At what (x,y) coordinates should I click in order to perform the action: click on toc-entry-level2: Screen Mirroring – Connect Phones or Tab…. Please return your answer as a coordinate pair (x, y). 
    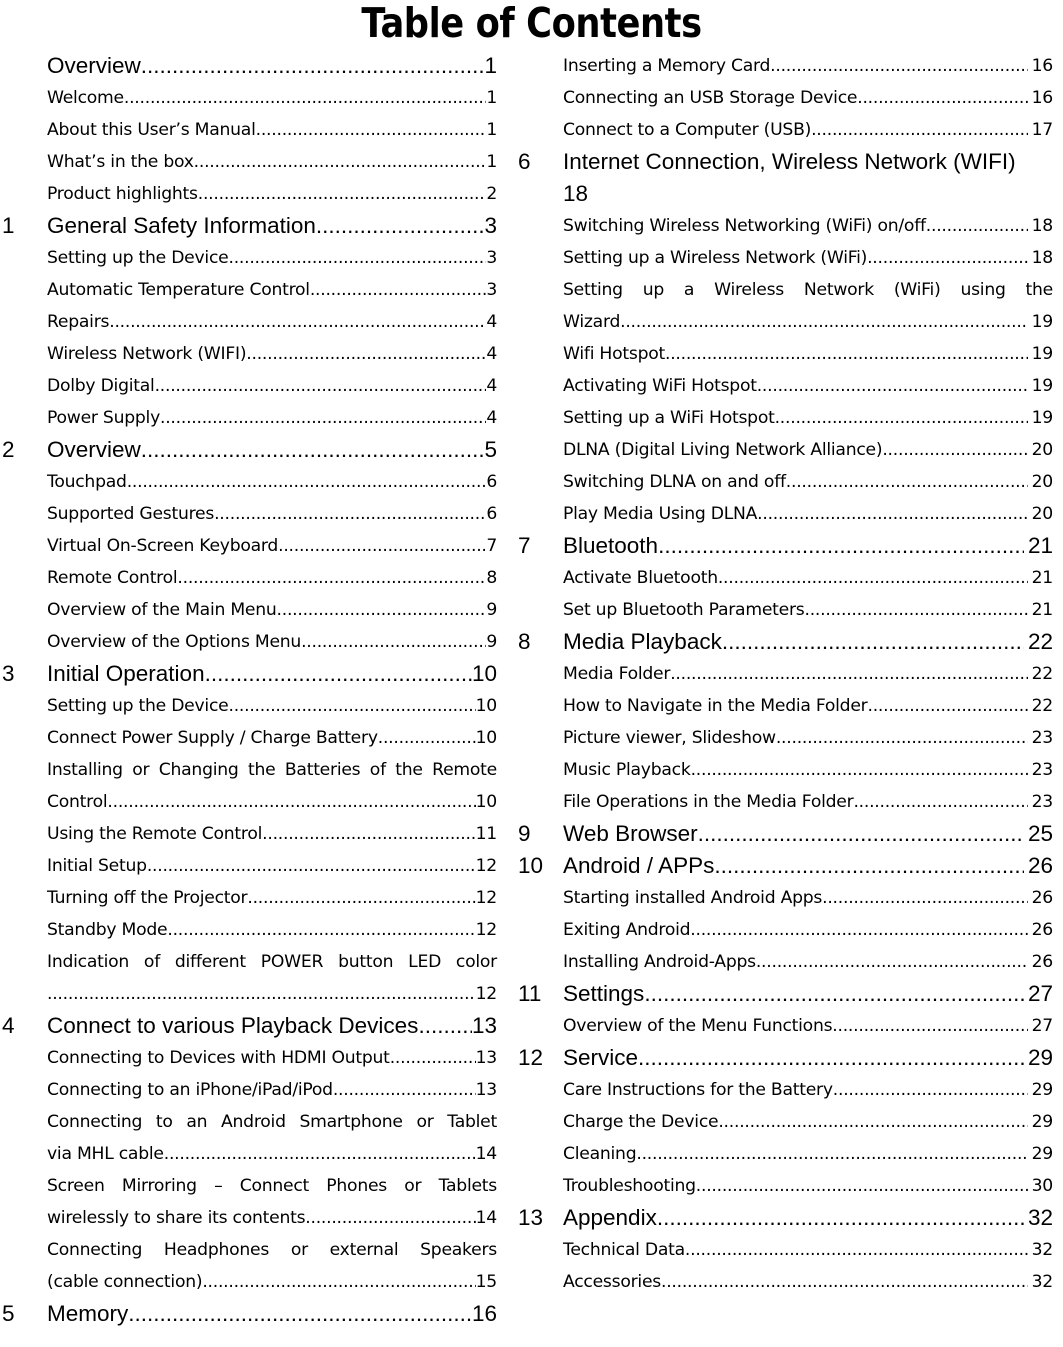
    Looking at the image, I should click on (249, 1202).